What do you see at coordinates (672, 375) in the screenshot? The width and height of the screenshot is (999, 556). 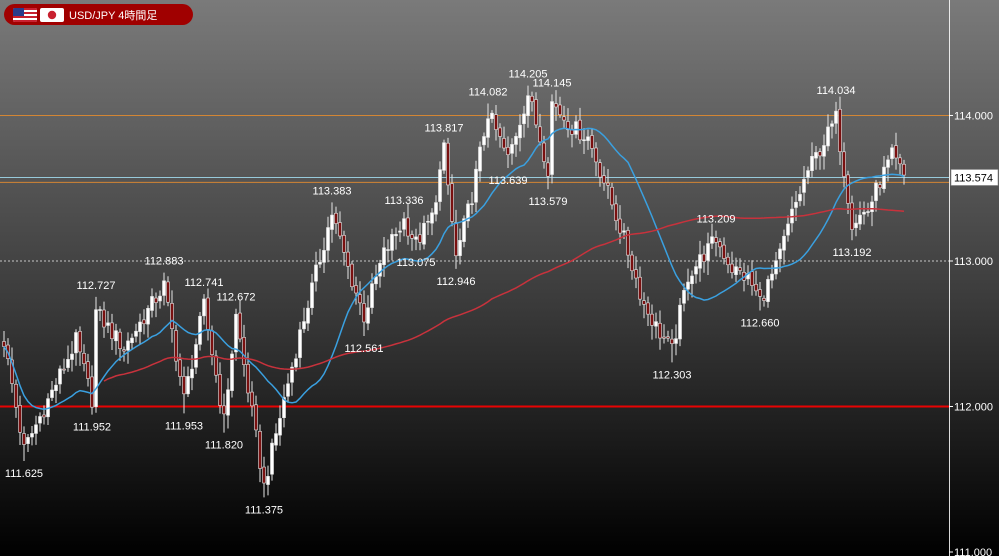 I see `swing-price-label: 112.303` at bounding box center [672, 375].